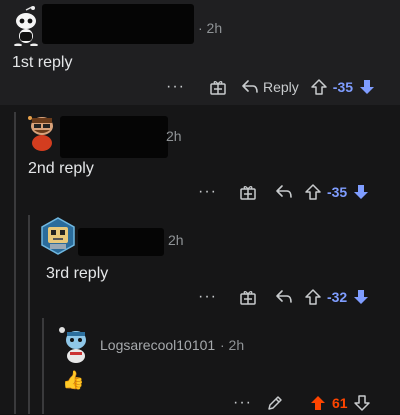  I want to click on comment-2-reply-button, so click(284, 192).